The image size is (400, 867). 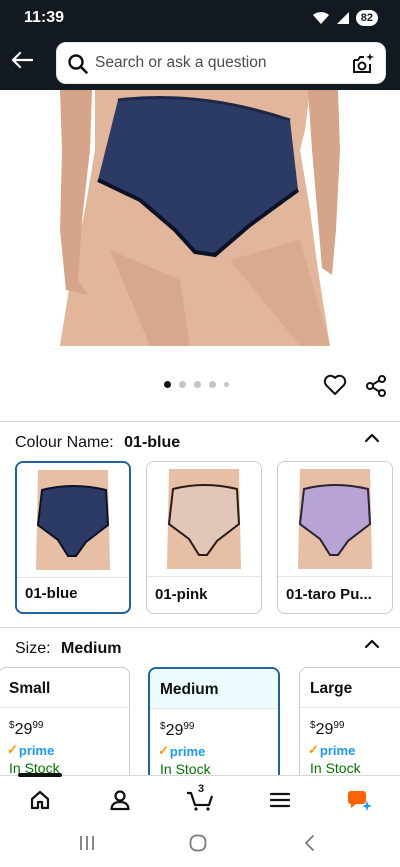 I want to click on colour-option-blue: 01-blue, so click(x=73, y=537).